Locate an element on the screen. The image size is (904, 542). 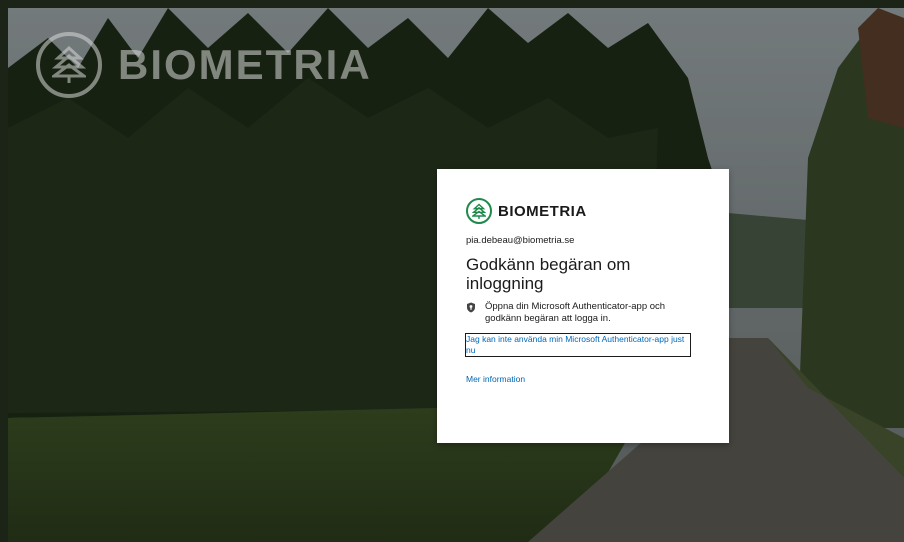
background-brand: BIOMETRIA is located at coordinates (204, 65).